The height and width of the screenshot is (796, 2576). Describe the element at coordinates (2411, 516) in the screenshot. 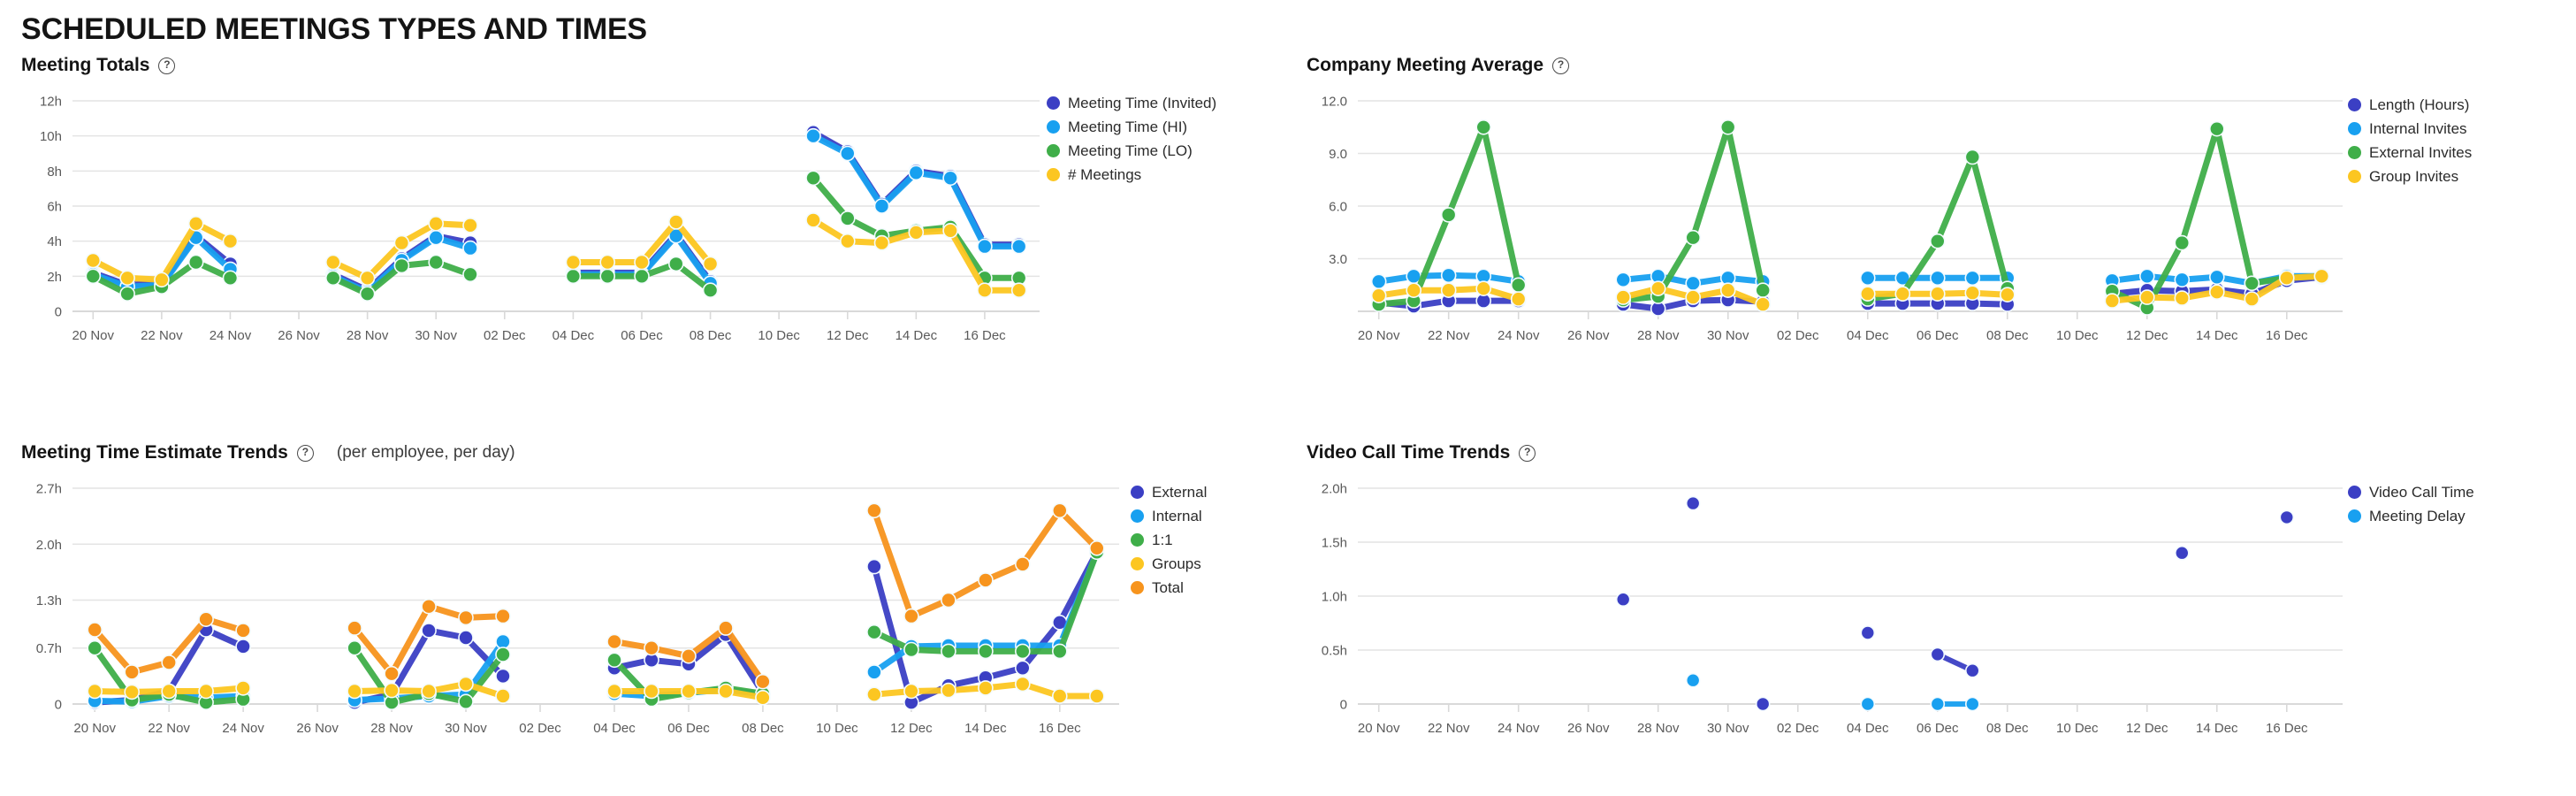

I see `legend-item: Meeting Delay` at that location.